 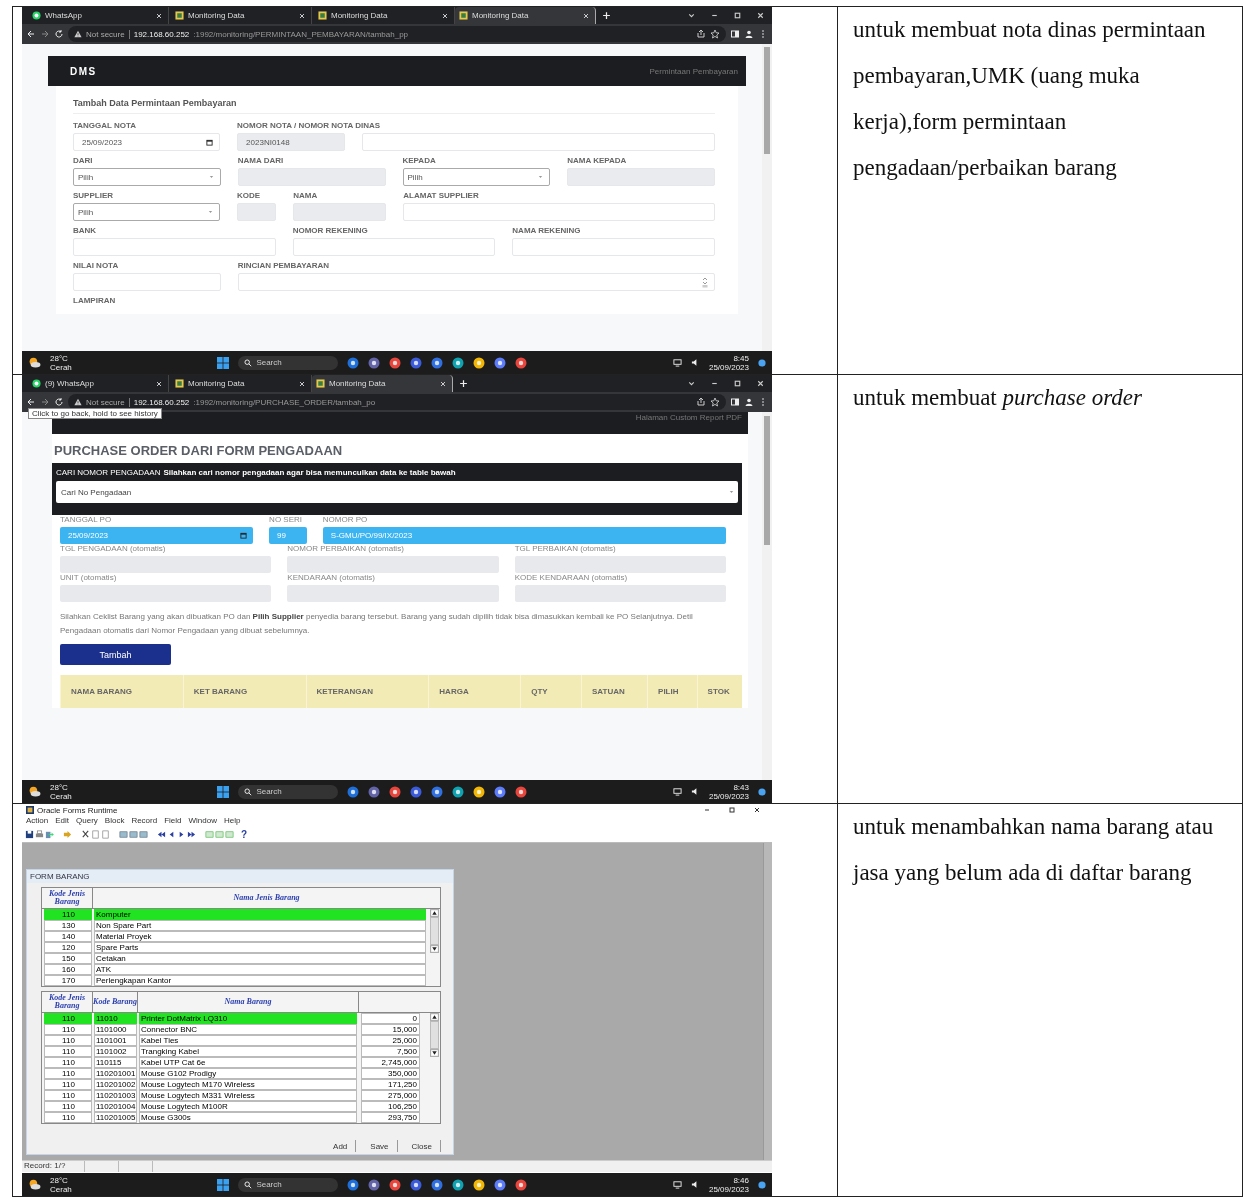 I want to click on address-bar: Not secure 192.168.60.252 :1992/monitoring/PERMINTAAN_PEMBAYARAN/tambah_pp, so click(x=397, y=34).